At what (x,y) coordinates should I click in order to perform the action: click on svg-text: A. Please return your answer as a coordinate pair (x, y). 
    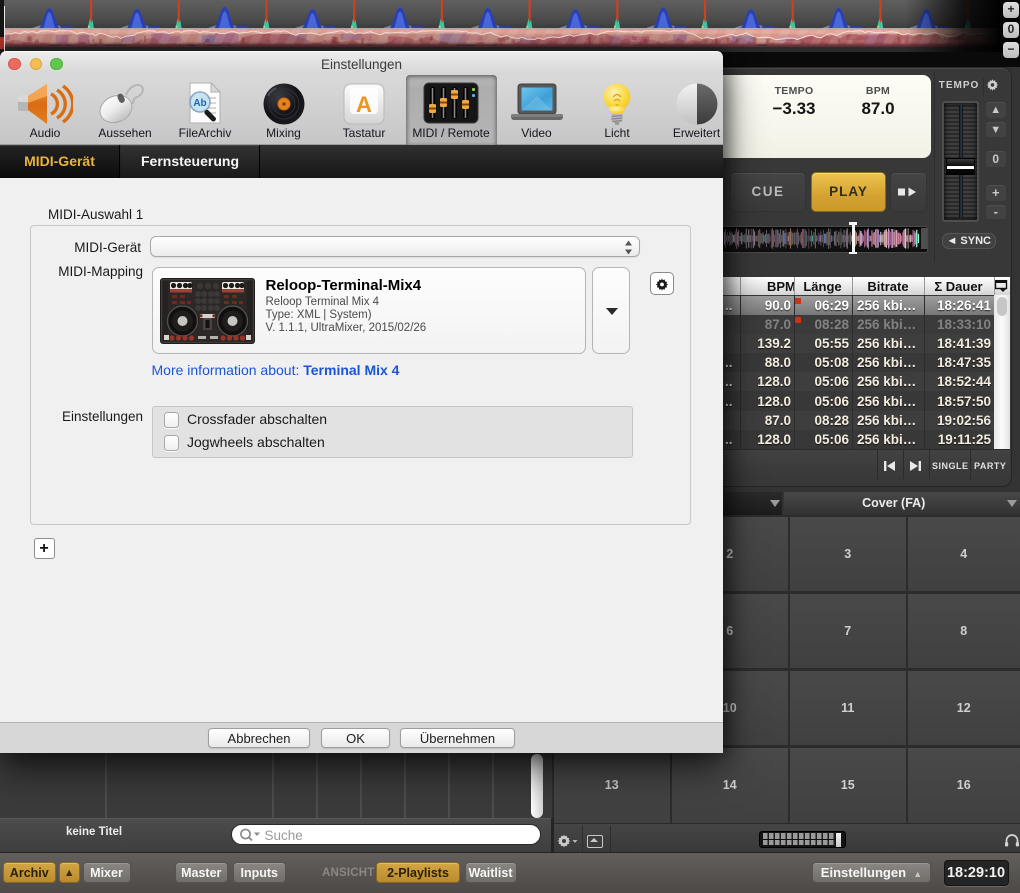
    Looking at the image, I should click on (364, 104).